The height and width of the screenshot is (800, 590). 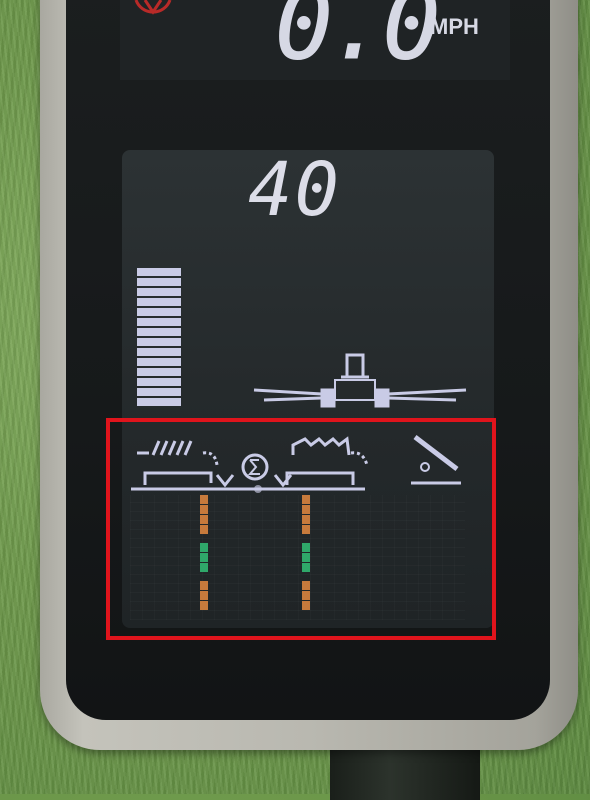 What do you see at coordinates (358, 40) in the screenshot?
I see `ground-speed-value: 0.0` at bounding box center [358, 40].